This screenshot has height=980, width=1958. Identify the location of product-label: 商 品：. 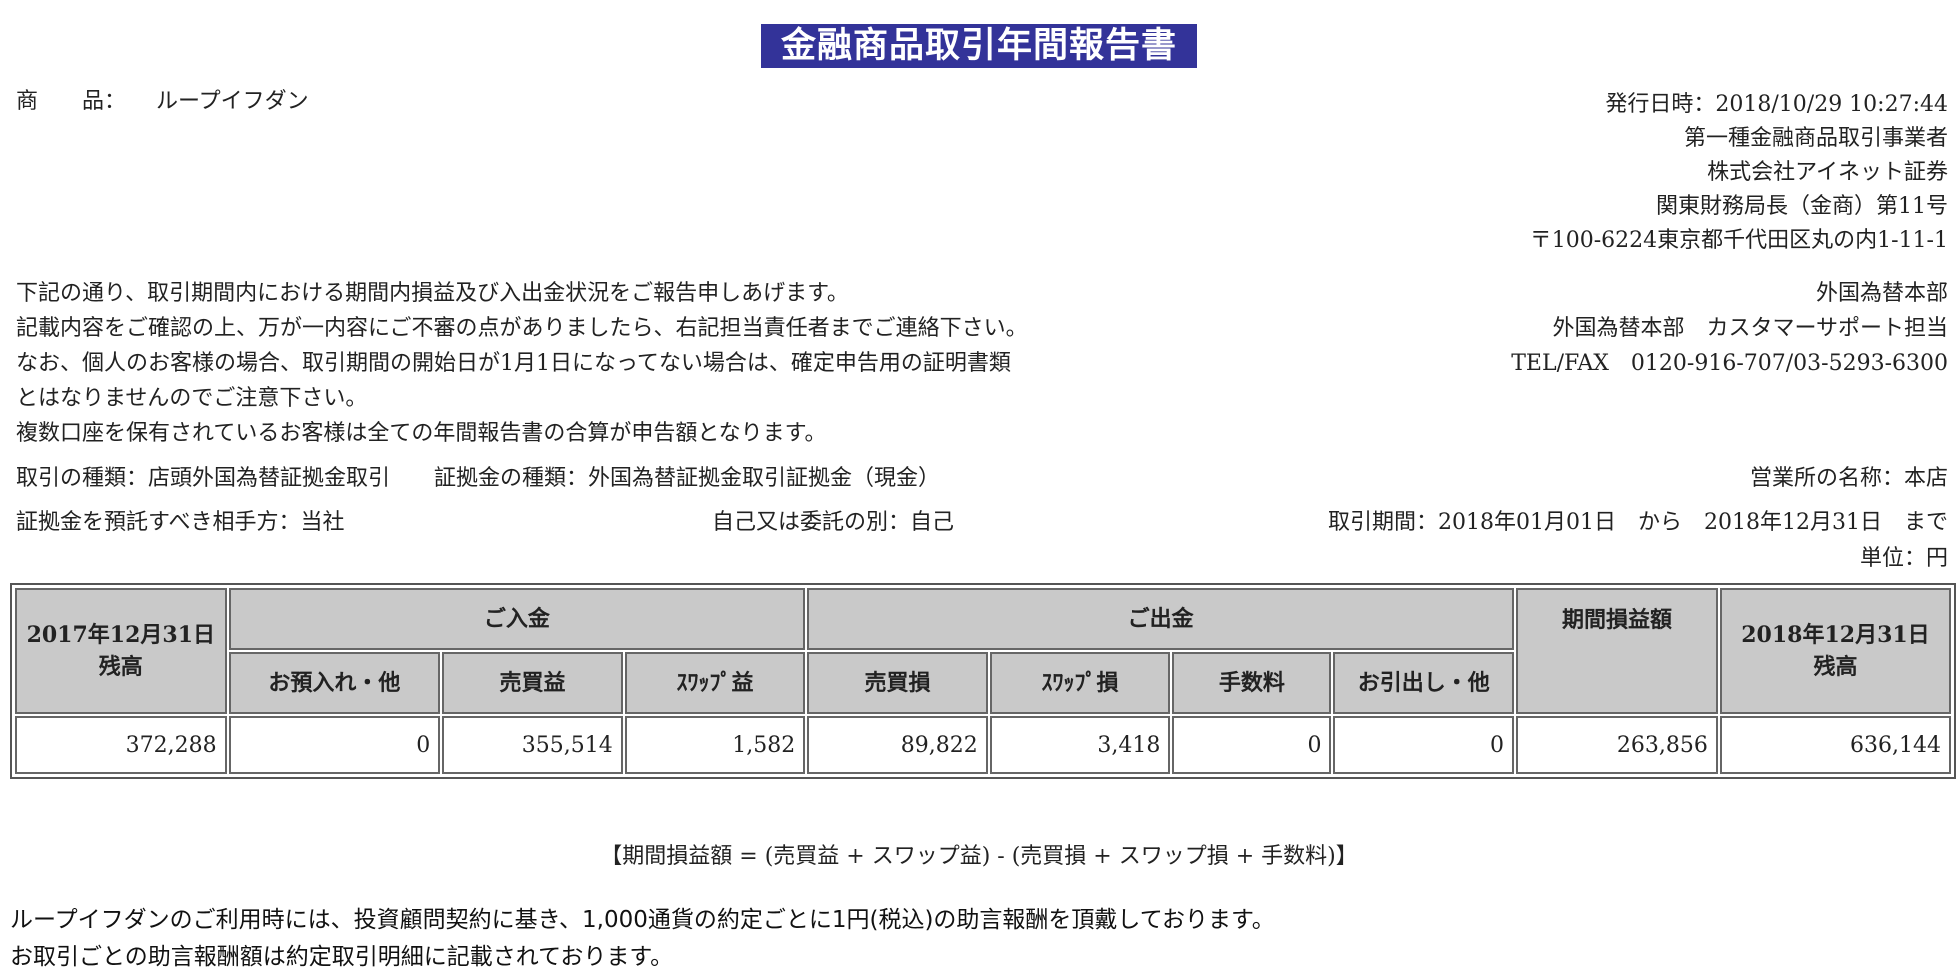
(71, 101).